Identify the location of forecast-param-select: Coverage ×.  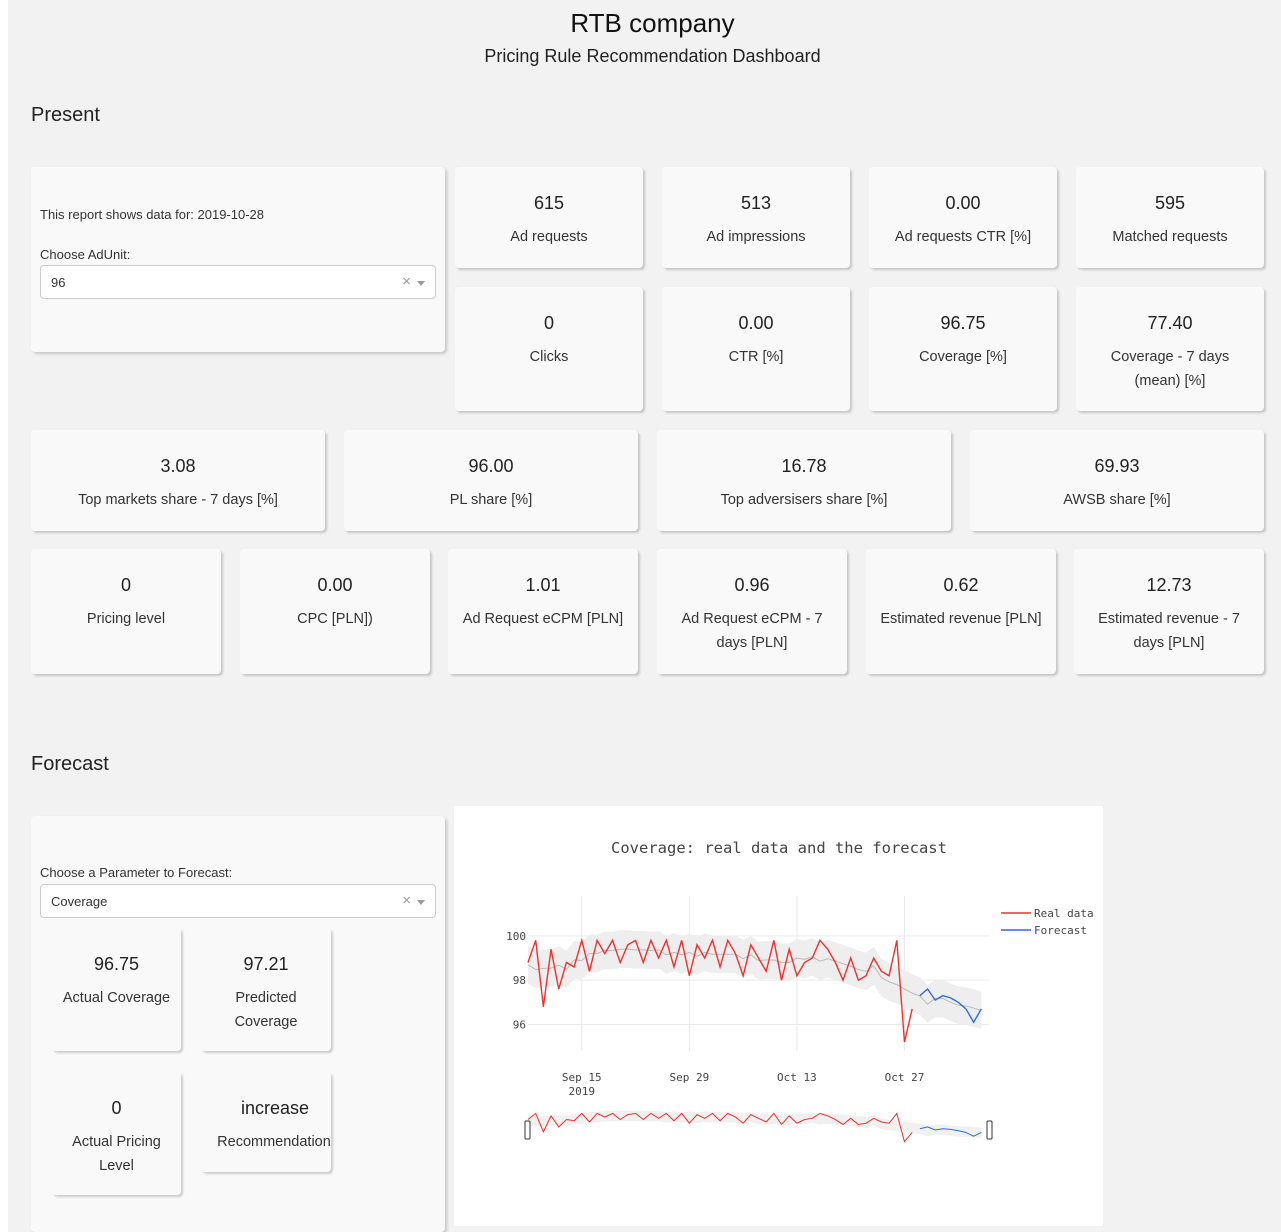
(238, 901).